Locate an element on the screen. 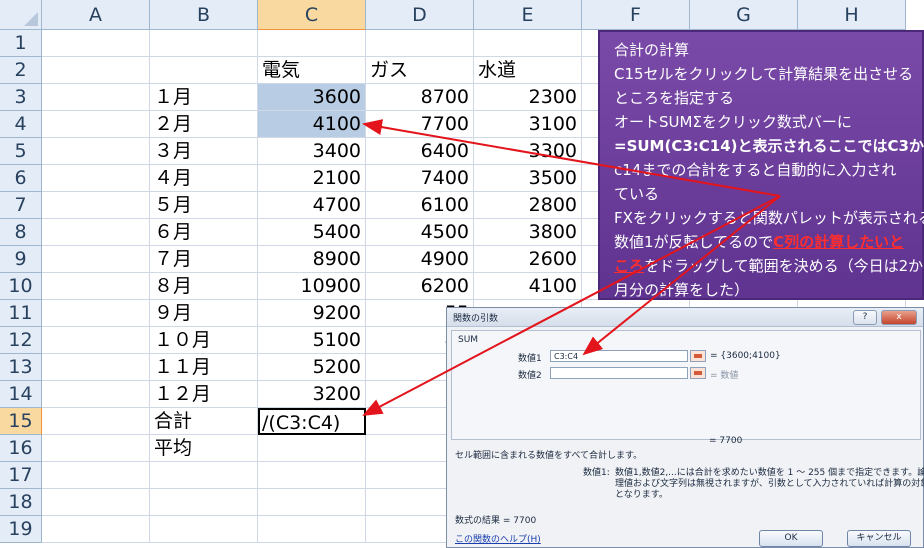 The height and width of the screenshot is (548, 924). column-header-f: F is located at coordinates (636, 15).